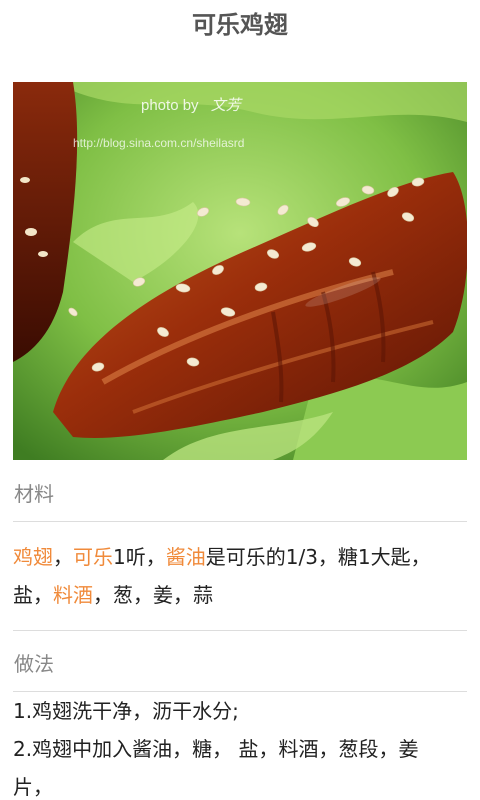  What do you see at coordinates (34, 664) in the screenshot?
I see `method-label: 做法` at bounding box center [34, 664].